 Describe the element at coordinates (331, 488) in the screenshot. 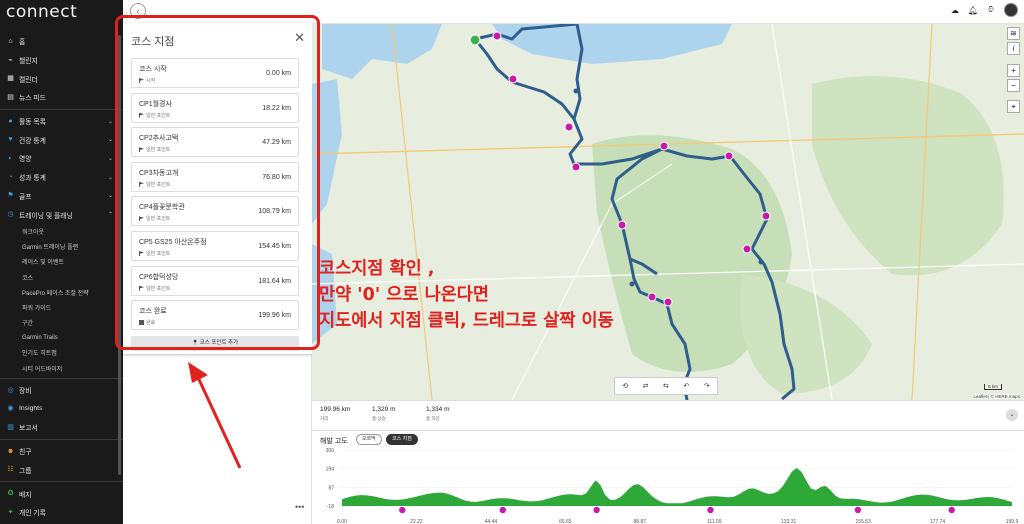

I see `elevation-y-tick: 87` at that location.